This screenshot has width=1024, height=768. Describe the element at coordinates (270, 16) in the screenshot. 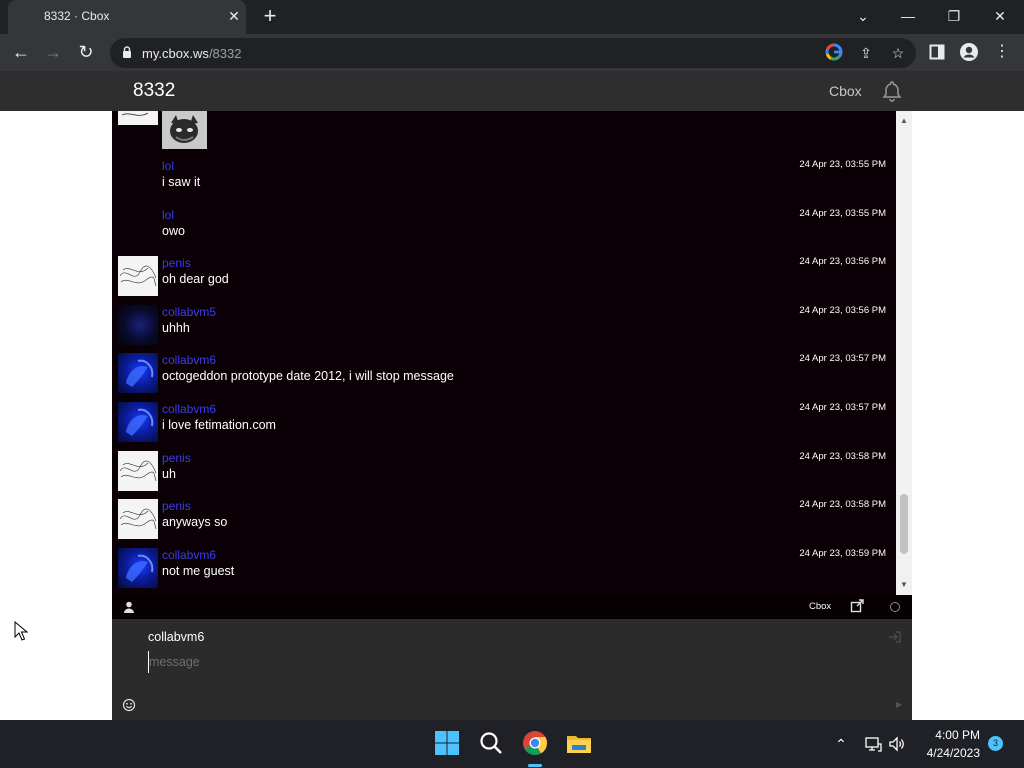

I see `new-tab-icon: +` at that location.